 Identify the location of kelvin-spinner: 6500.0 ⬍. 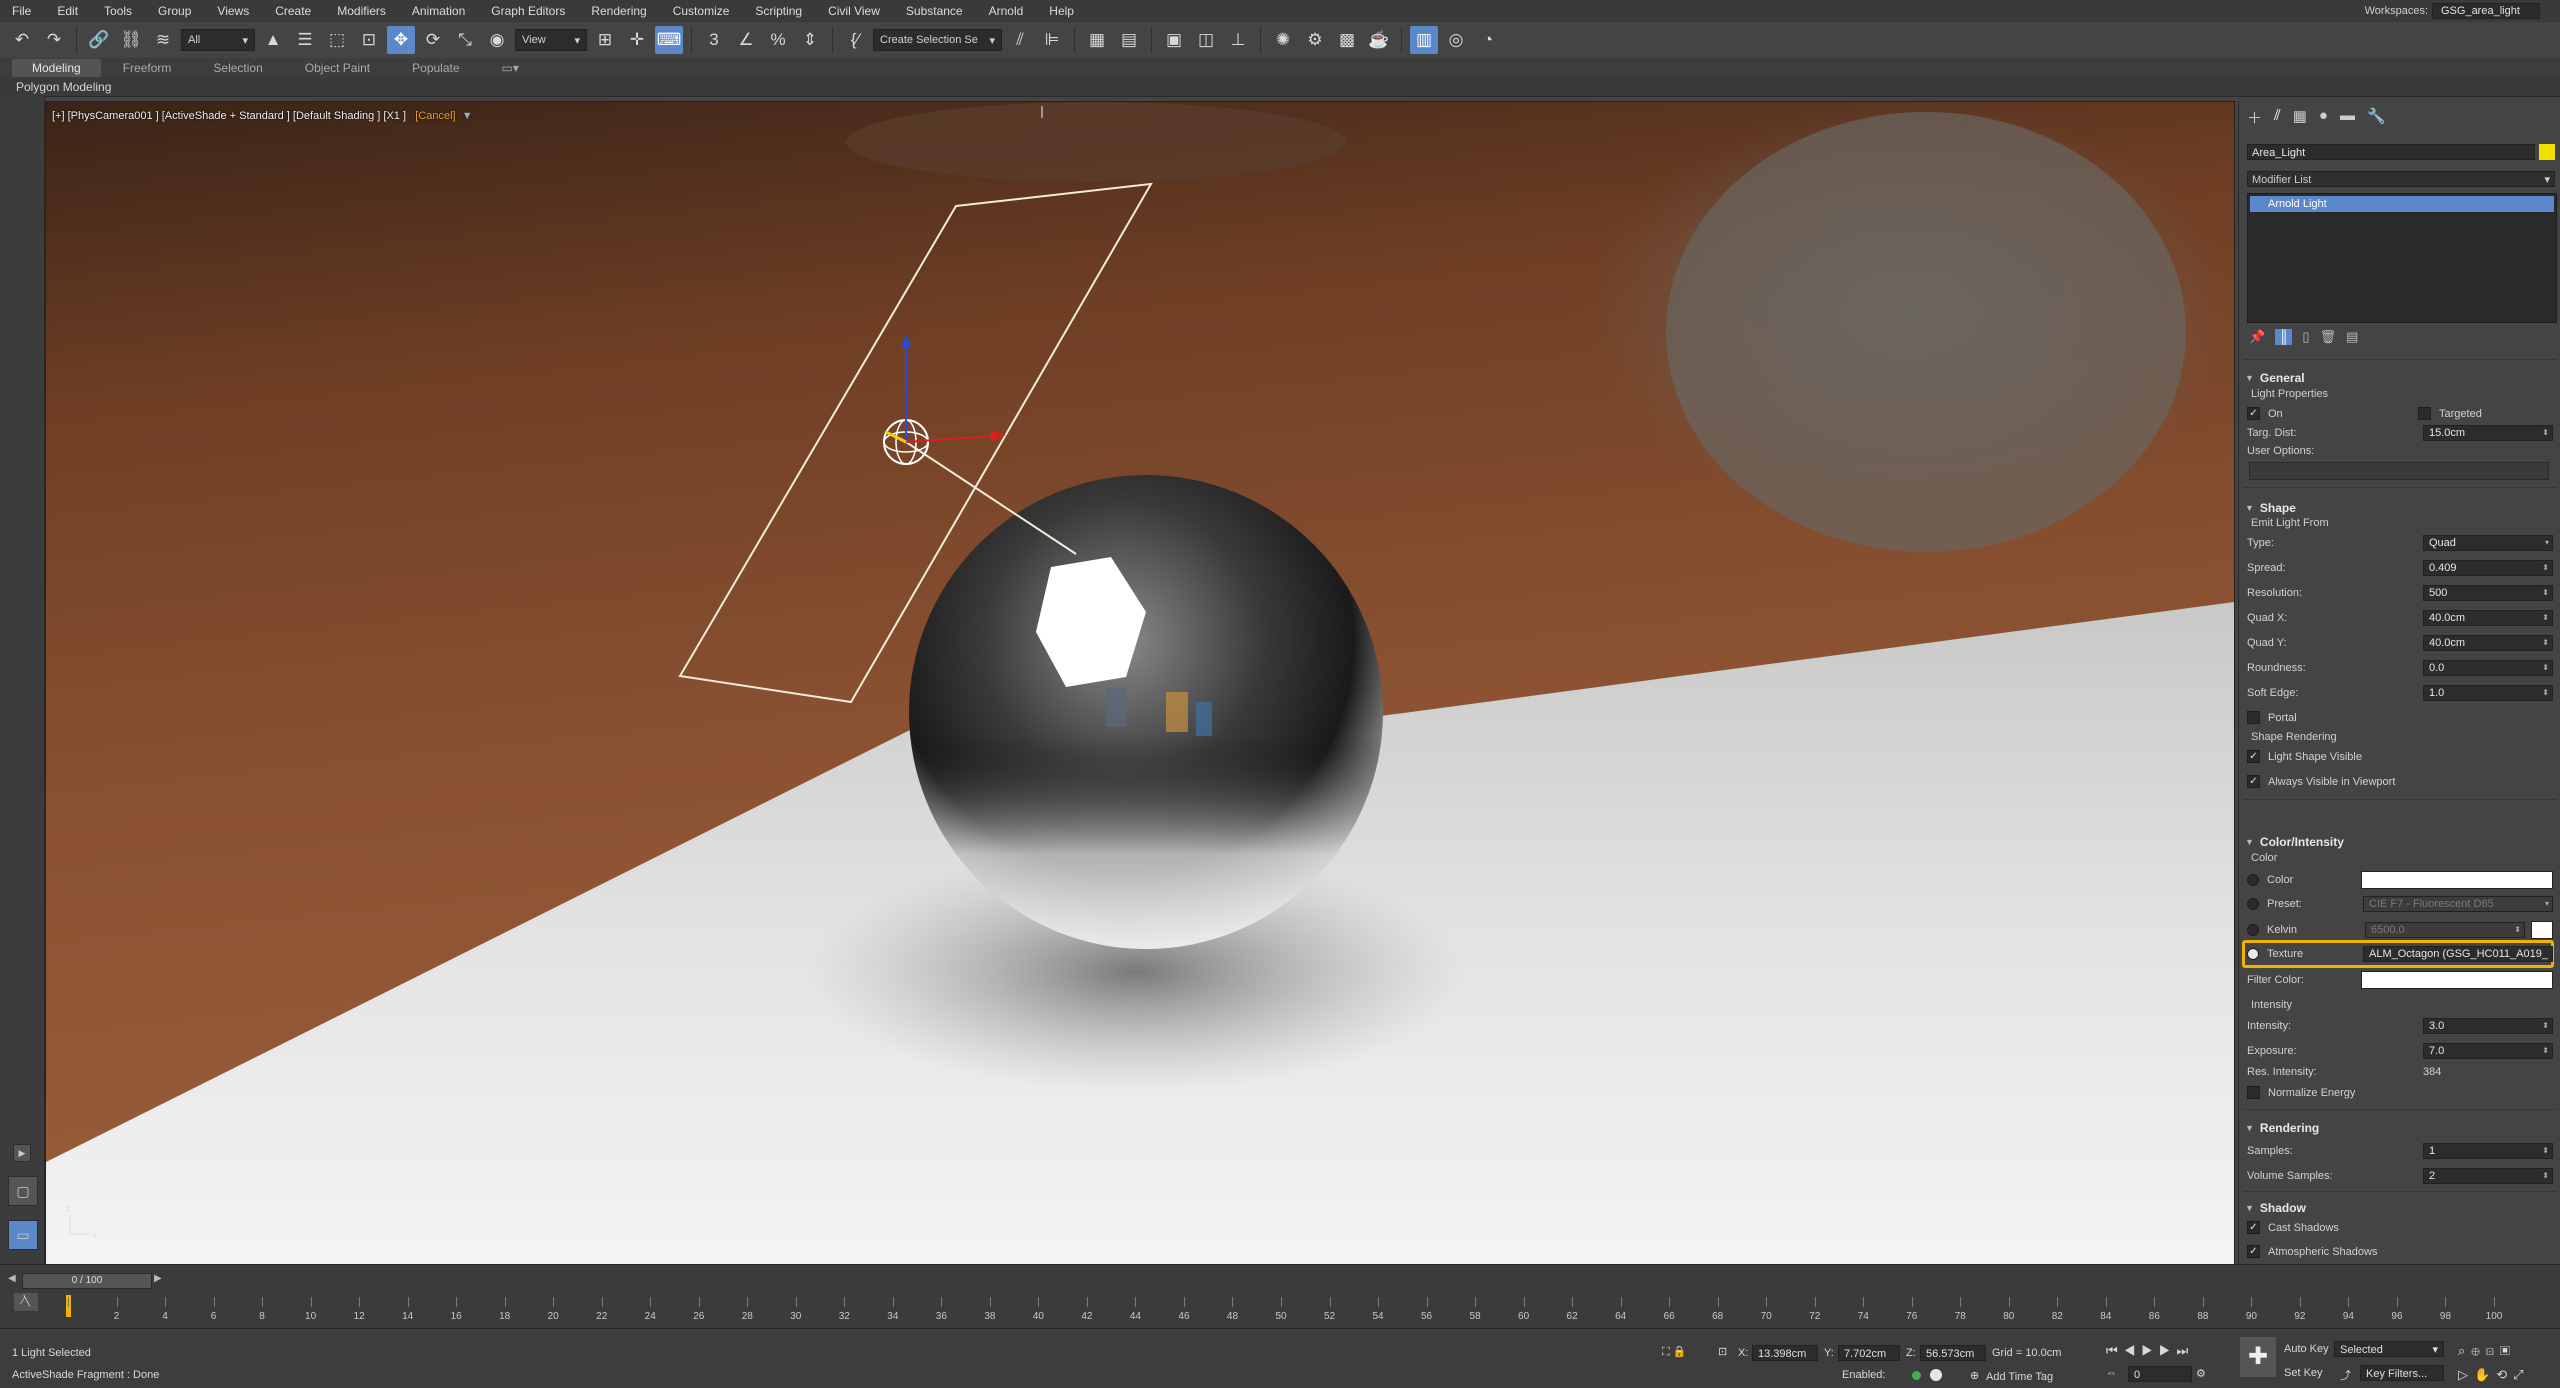
(2445, 930).